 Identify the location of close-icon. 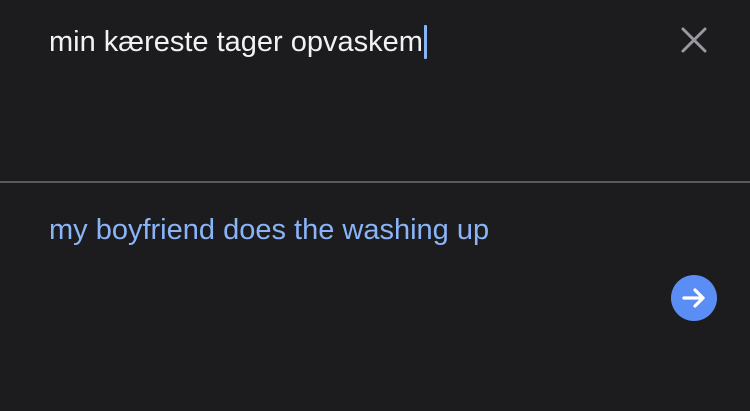
(694, 40).